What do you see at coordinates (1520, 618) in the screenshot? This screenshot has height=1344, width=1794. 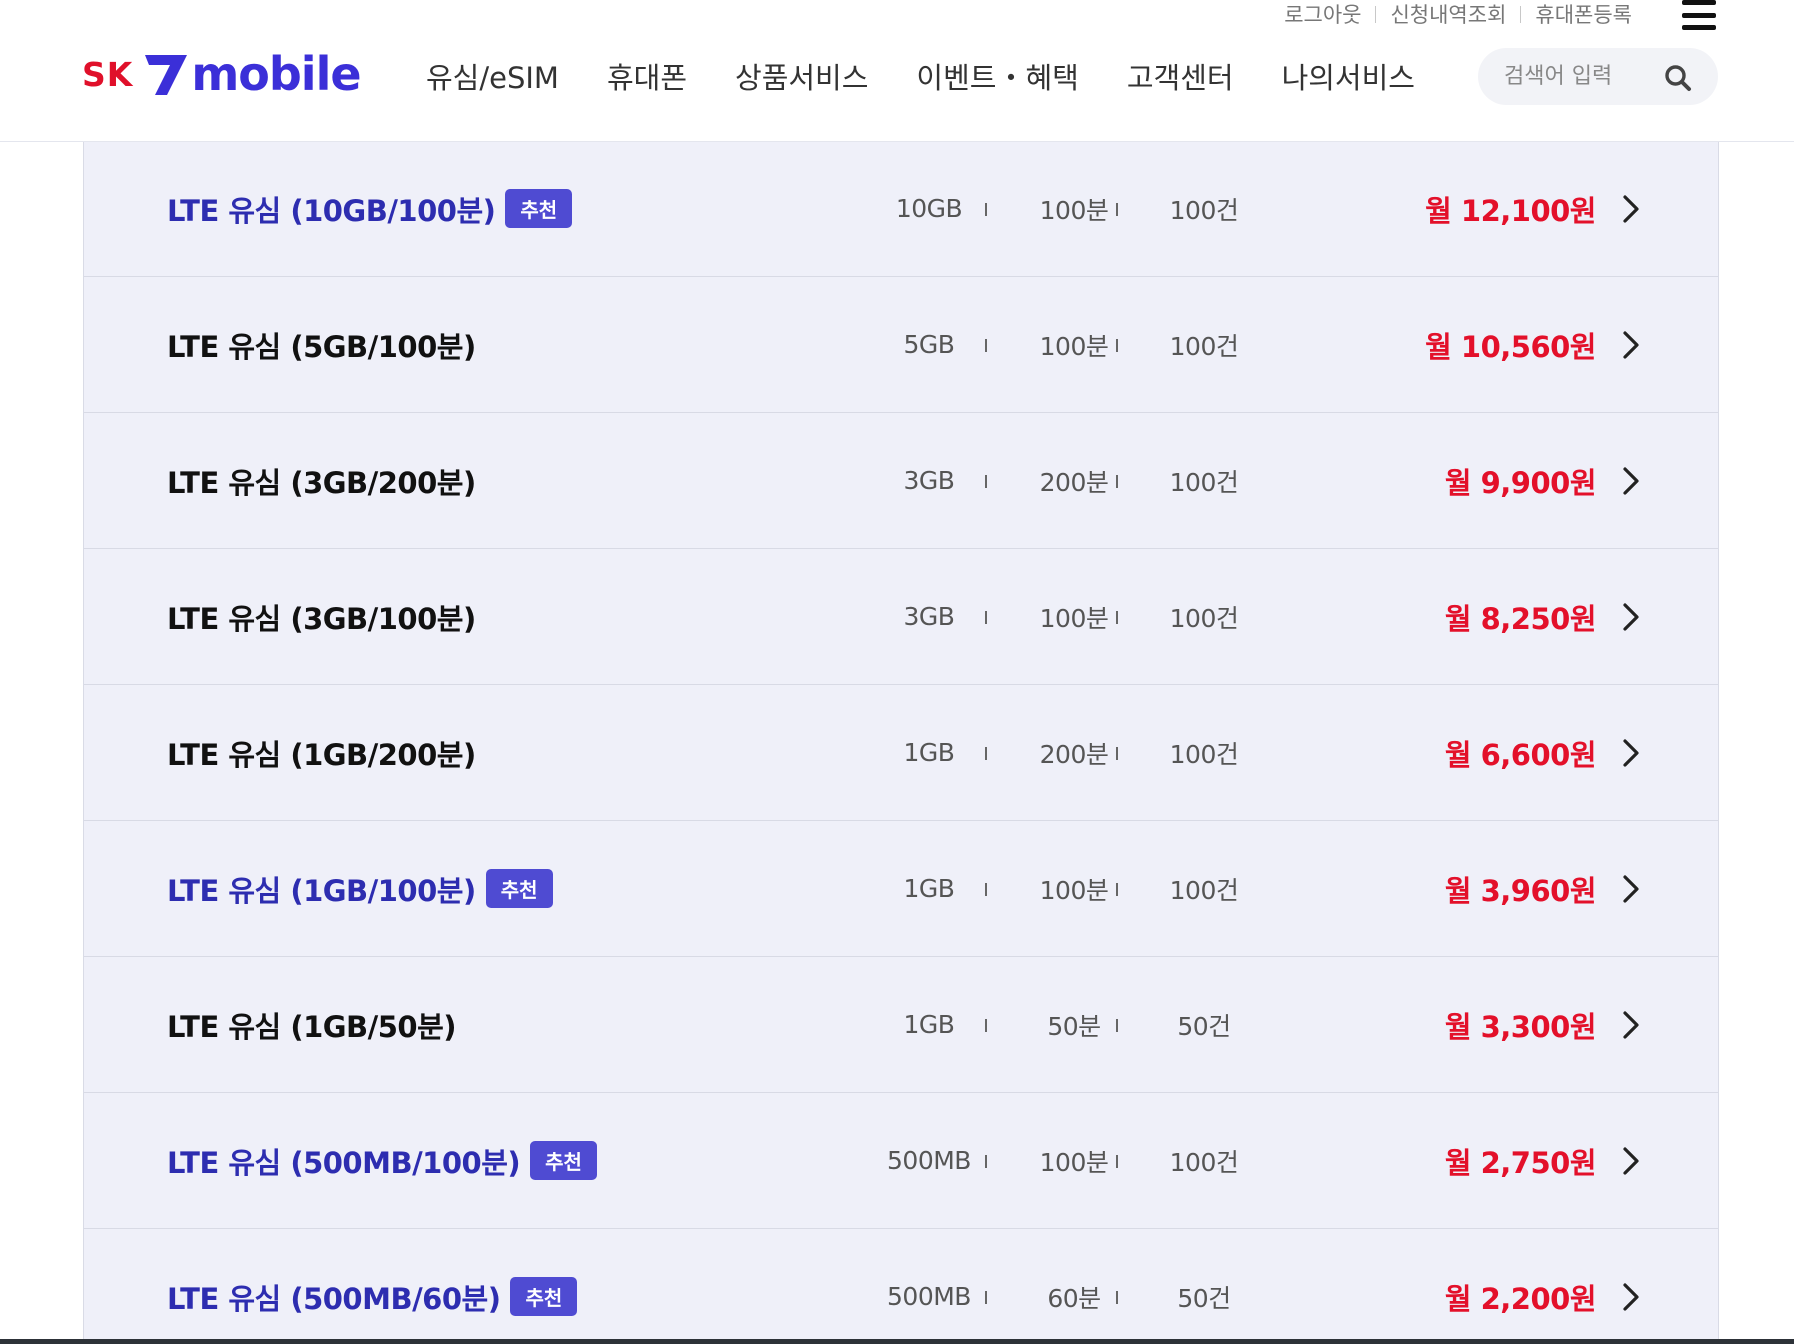 I see `plan-price: 월 8,250원` at bounding box center [1520, 618].